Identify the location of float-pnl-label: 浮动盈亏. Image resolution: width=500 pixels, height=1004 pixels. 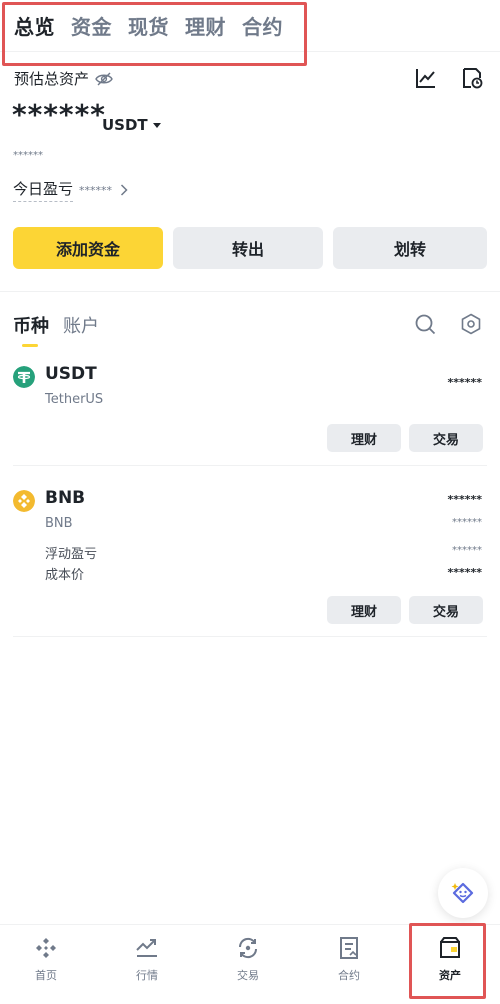
(71, 554).